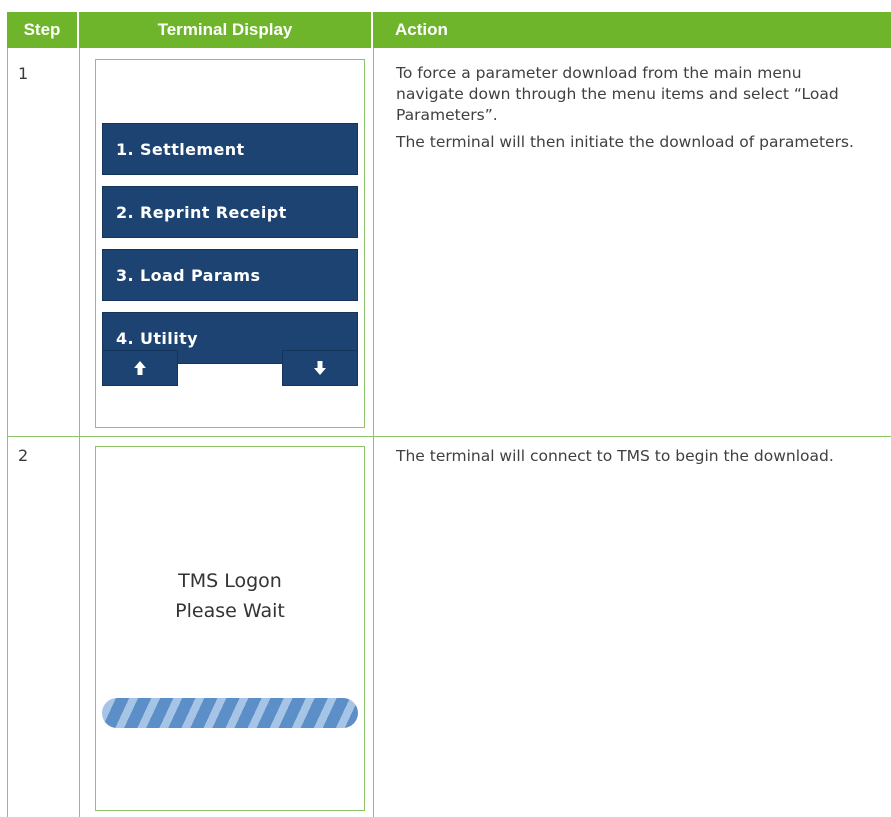 Image resolution: width=891 pixels, height=817 pixels. Describe the element at coordinates (23, 455) in the screenshot. I see `step-number: 2` at that location.